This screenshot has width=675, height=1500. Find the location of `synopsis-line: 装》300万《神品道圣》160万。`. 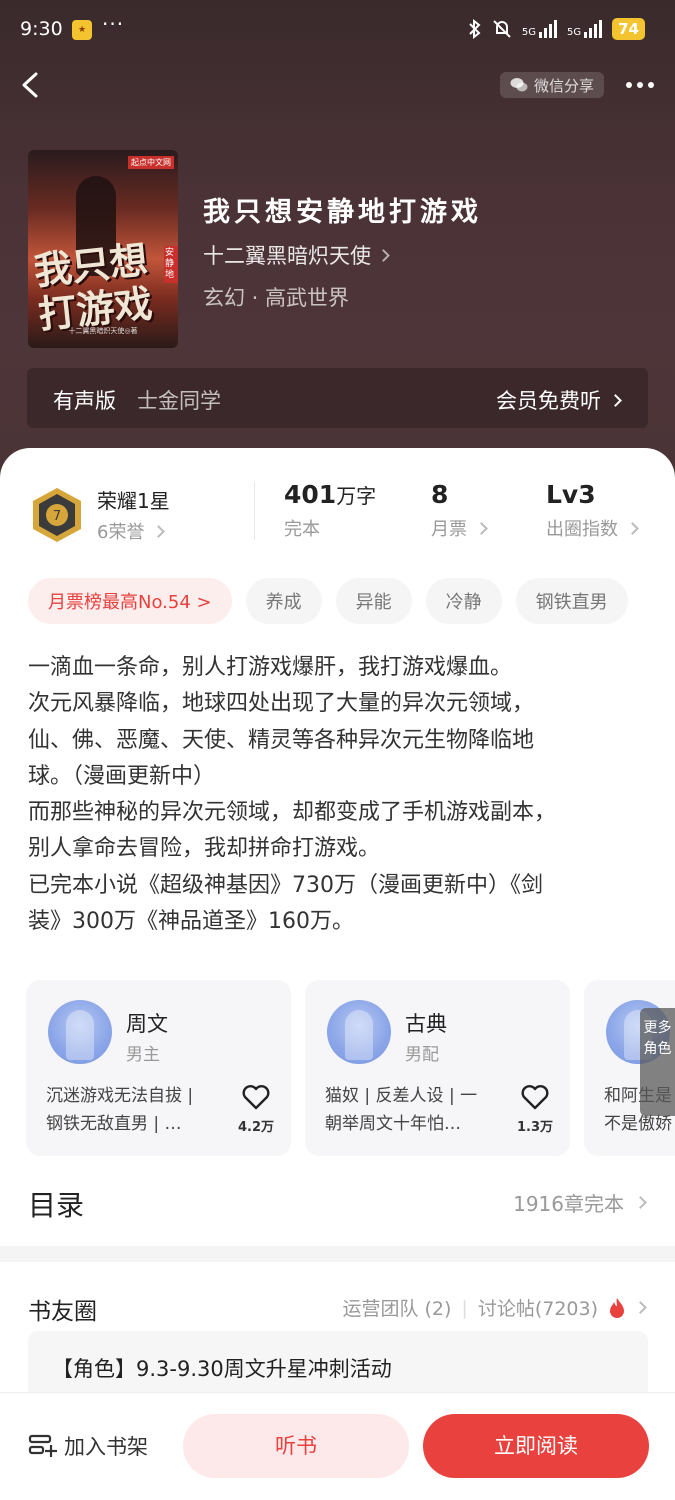

synopsis-line: 装》300万《神品道圣》160万。 is located at coordinates (191, 922).